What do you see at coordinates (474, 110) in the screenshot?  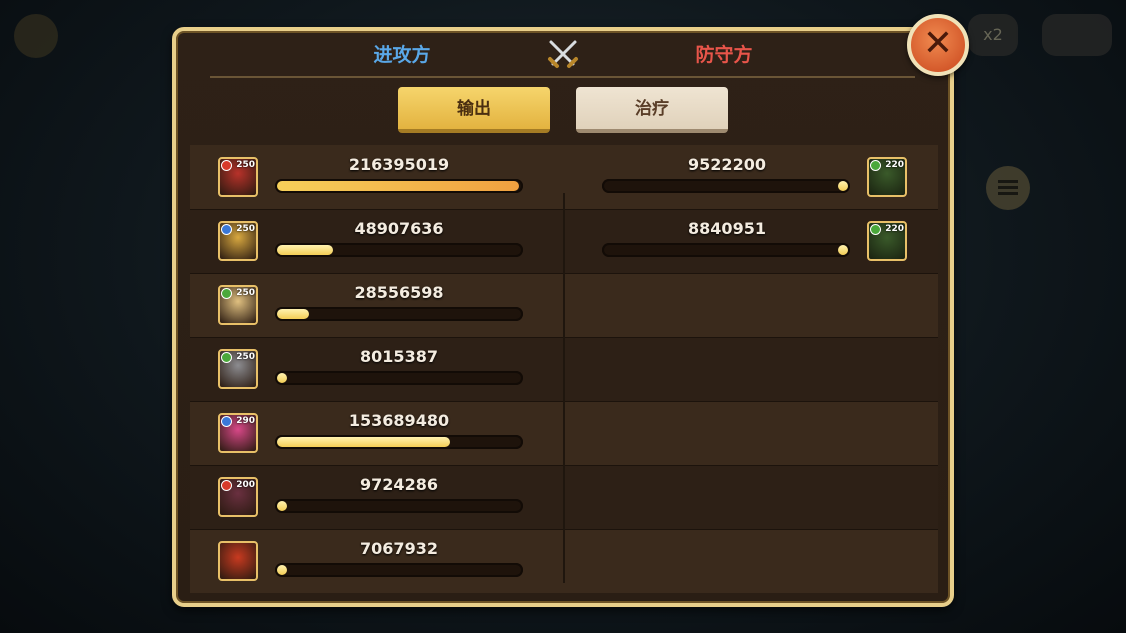 I see `tab-output: 输出` at bounding box center [474, 110].